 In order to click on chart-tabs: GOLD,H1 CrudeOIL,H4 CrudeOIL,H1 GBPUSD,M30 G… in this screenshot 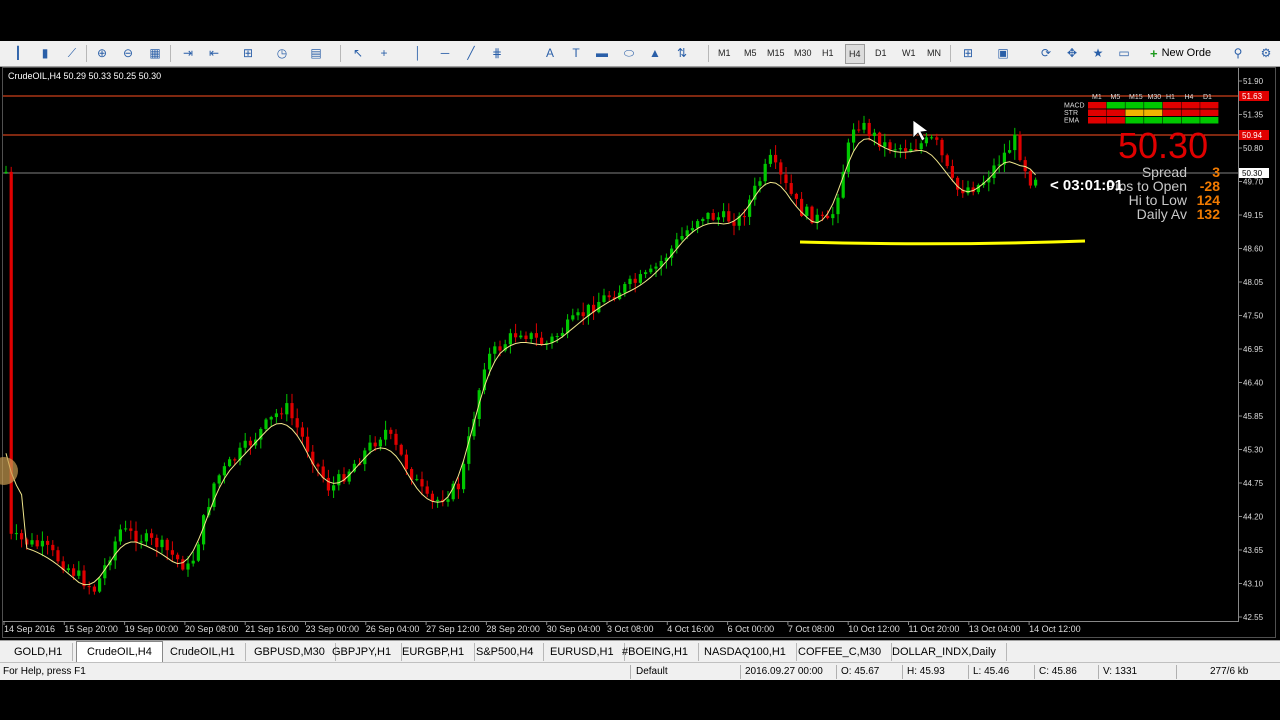, I will do `click(640, 651)`.